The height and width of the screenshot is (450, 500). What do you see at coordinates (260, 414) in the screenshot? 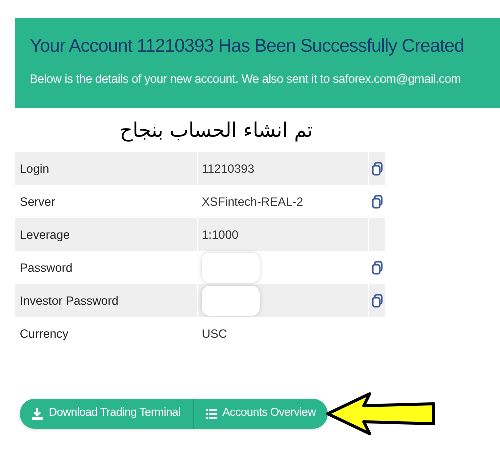
I see `accounts-overview-button: Accounts Overview` at bounding box center [260, 414].